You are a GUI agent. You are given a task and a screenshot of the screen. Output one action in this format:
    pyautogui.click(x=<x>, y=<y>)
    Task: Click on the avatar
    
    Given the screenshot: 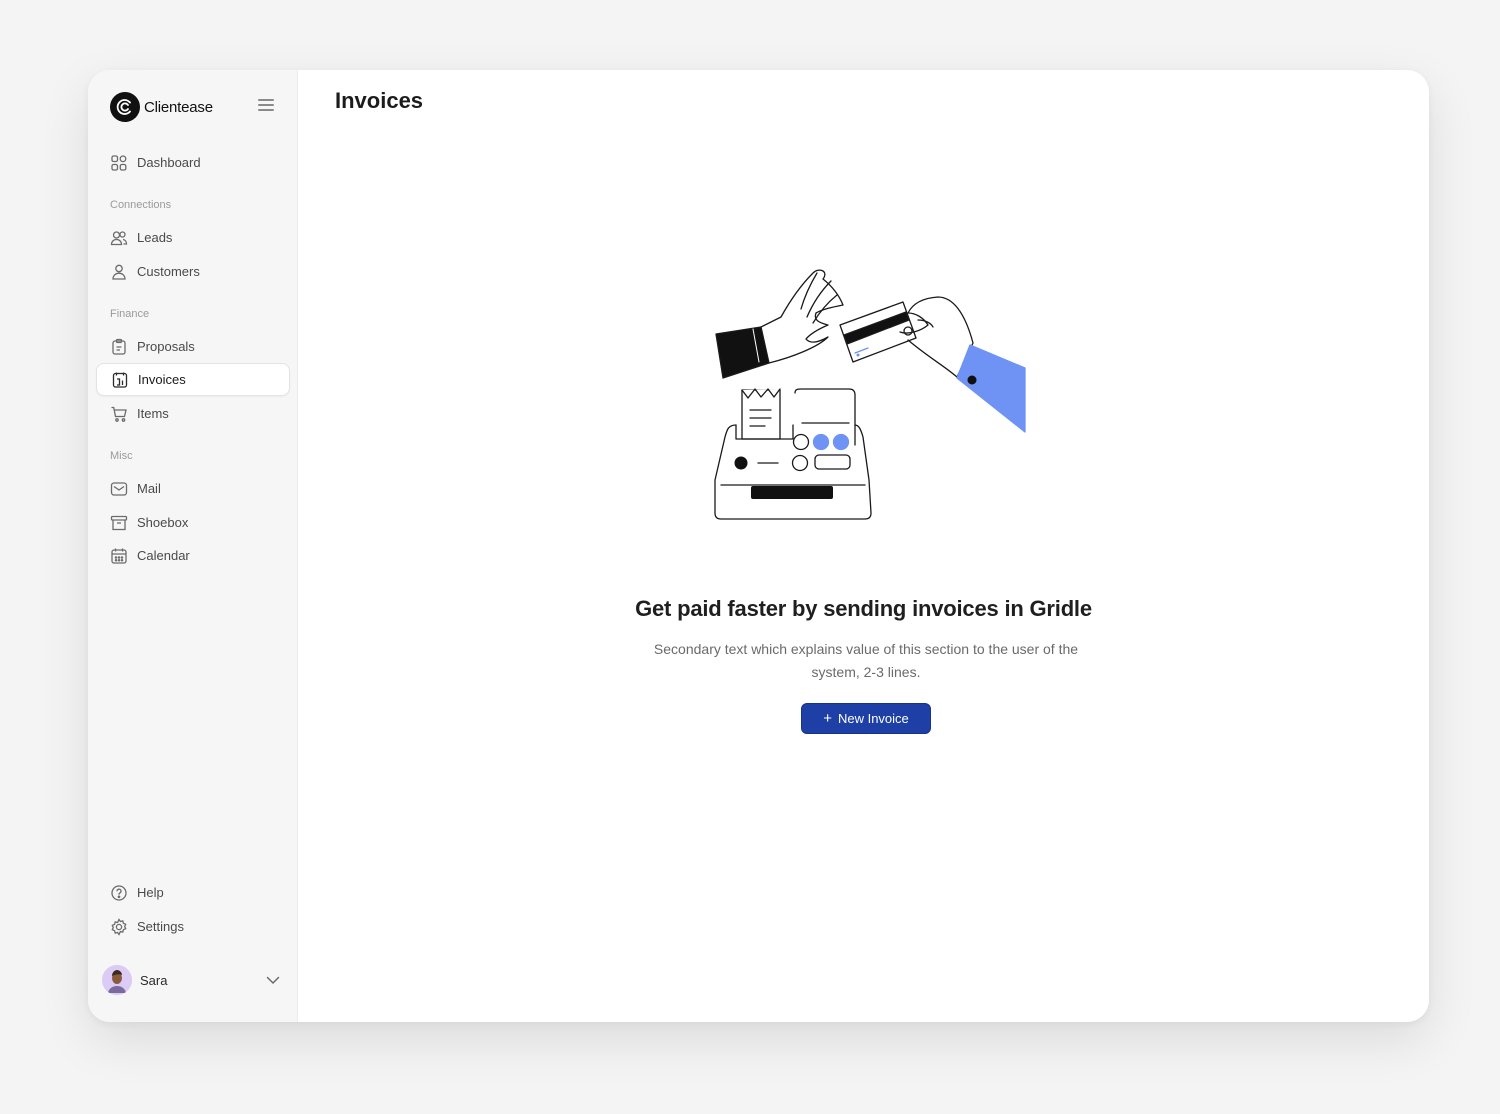 What is the action you would take?
    pyautogui.click(x=117, y=980)
    